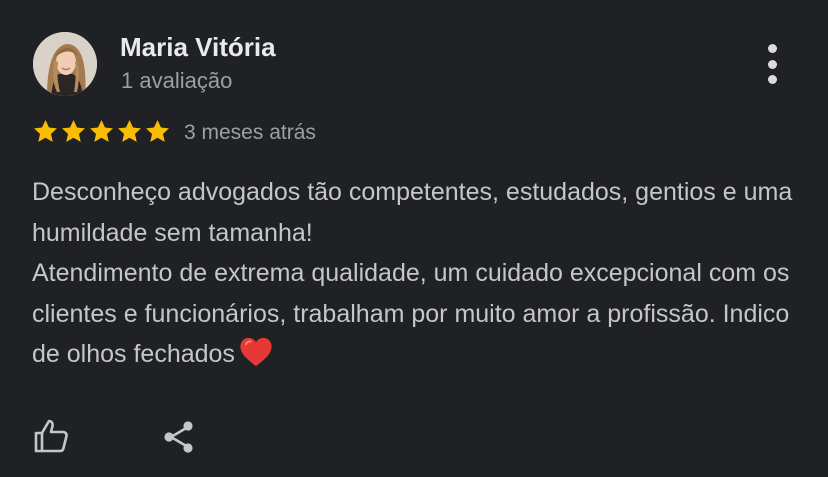 This screenshot has height=477, width=828. I want to click on avatar, so click(65, 64).